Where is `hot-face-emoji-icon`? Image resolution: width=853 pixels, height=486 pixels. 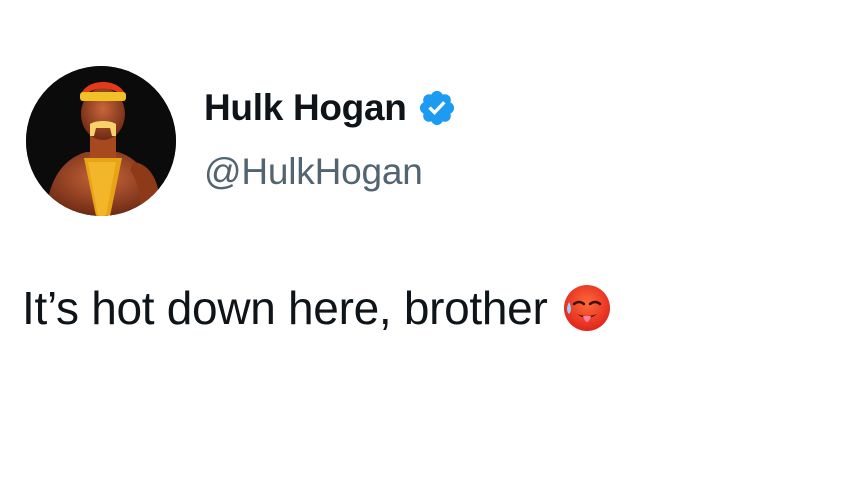
hot-face-emoji-icon is located at coordinates (587, 308).